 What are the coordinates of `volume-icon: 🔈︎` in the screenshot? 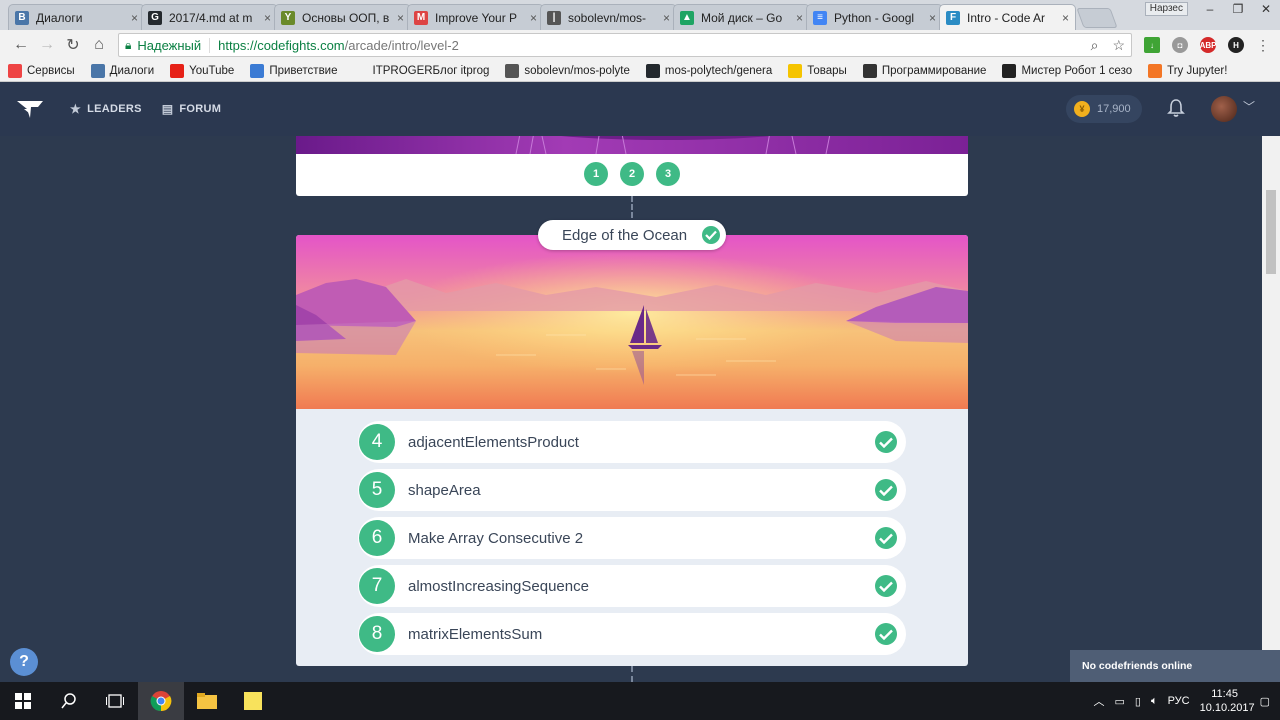 It's located at (1154, 701).